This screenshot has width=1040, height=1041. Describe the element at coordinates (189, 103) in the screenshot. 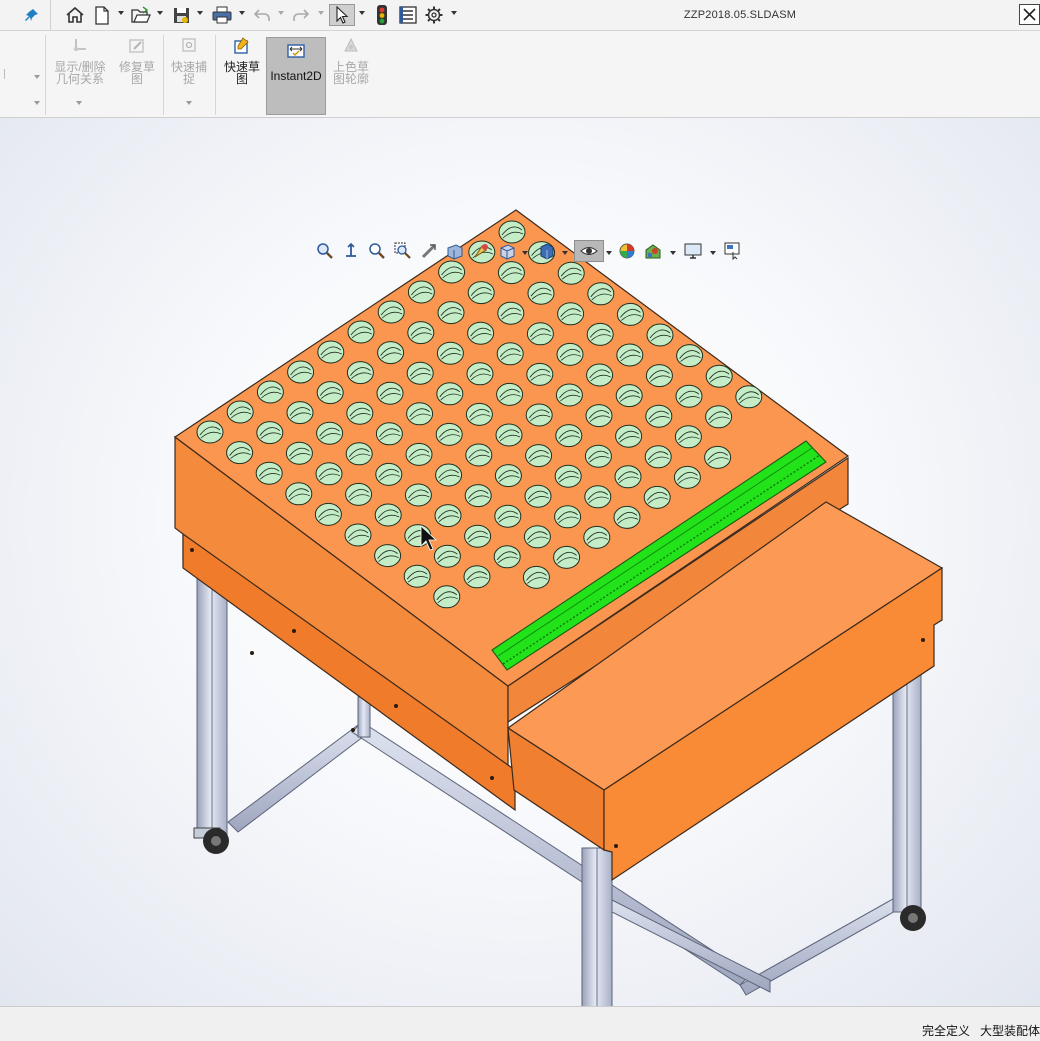

I see `quick-snaps-dropdown-icon` at that location.